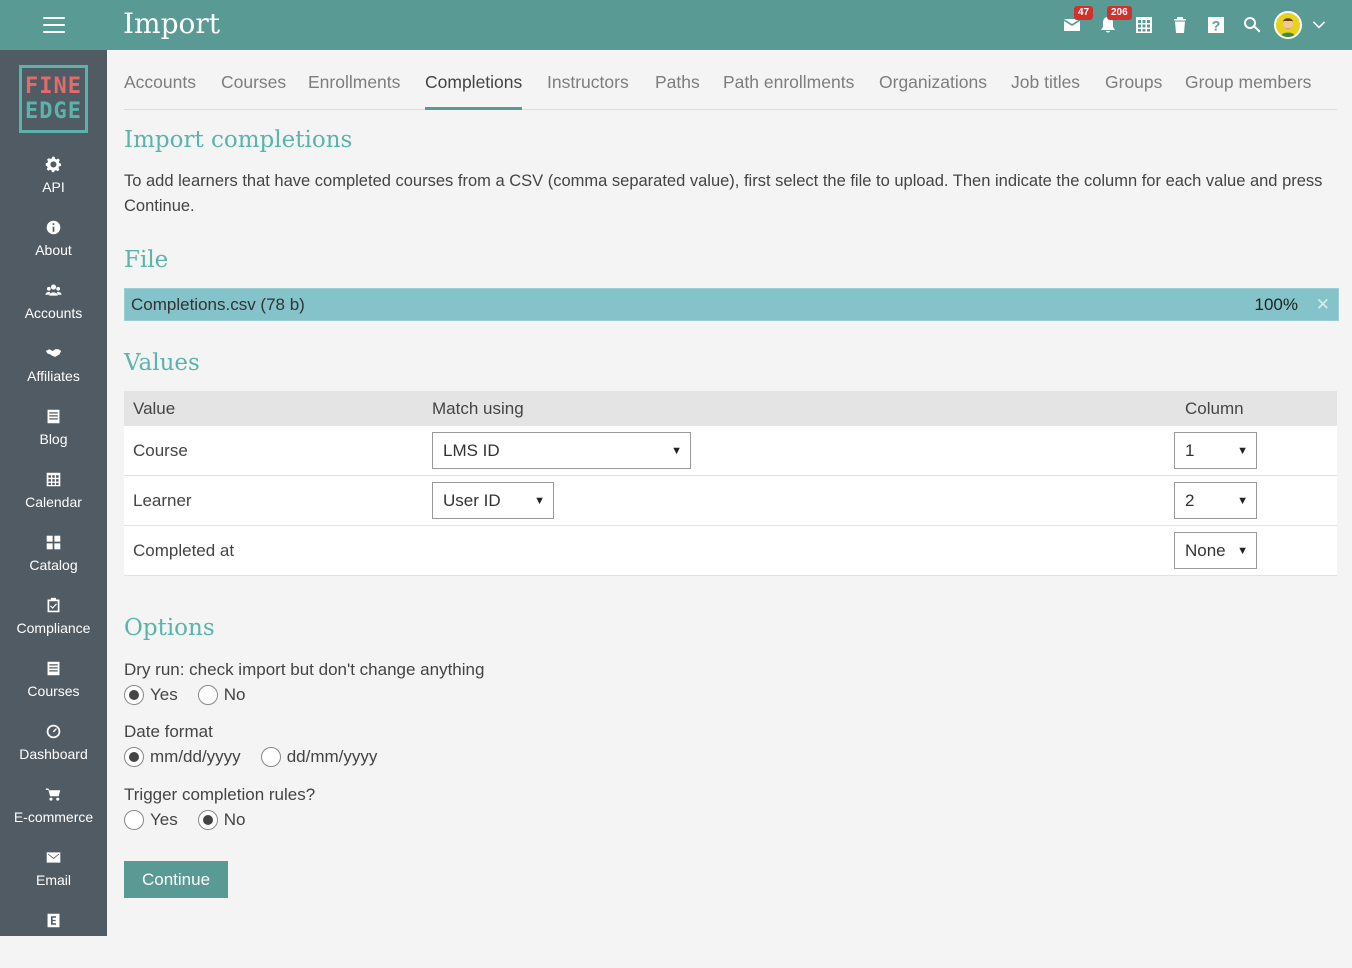 This screenshot has height=968, width=1352. Describe the element at coordinates (184, 550) in the screenshot. I see `row-value-label: Completed at` at that location.